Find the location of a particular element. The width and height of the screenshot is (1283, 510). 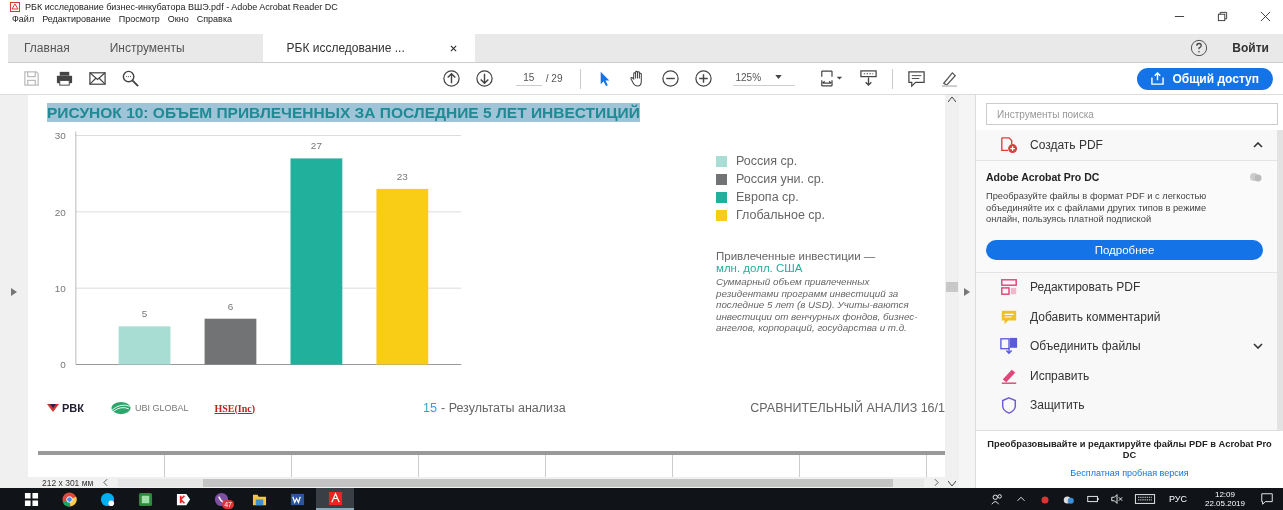

muted-speaker-icon is located at coordinates (1116, 499).